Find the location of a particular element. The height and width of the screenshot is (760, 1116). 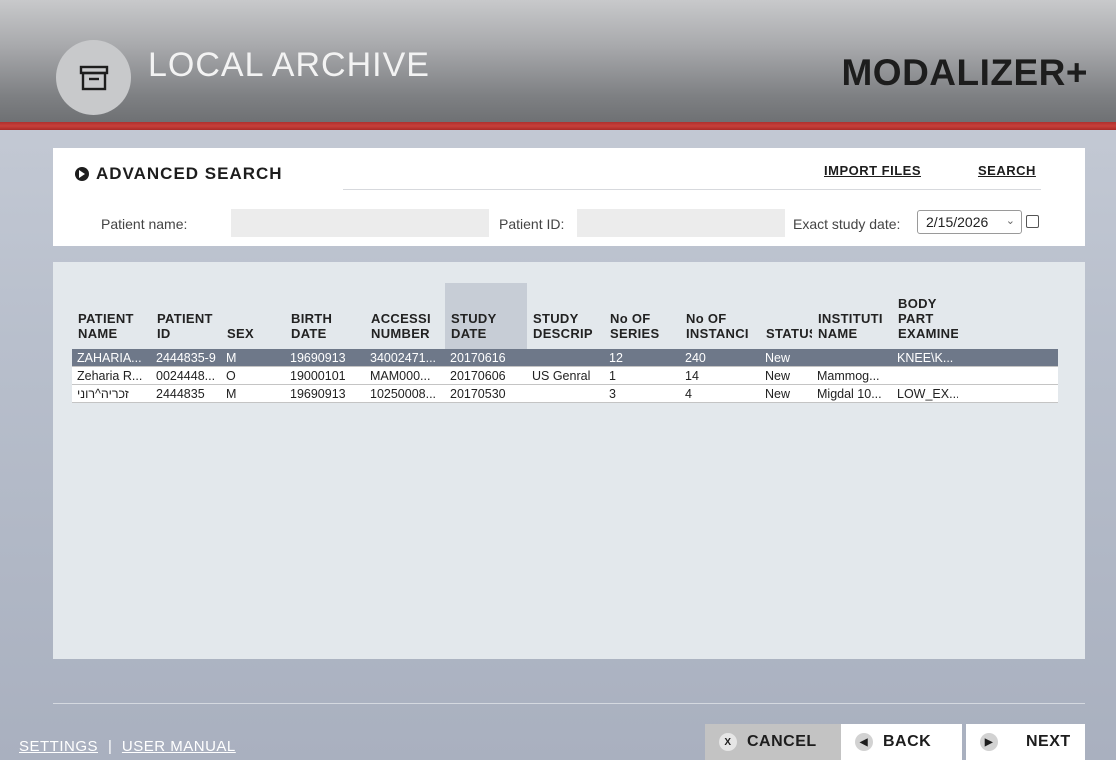

advanced-search-header: ADVANCED SEARCH is located at coordinates (179, 174).